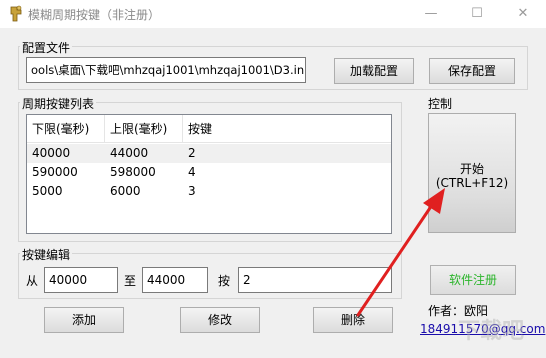  I want to click on to-label: 至, so click(130, 281).